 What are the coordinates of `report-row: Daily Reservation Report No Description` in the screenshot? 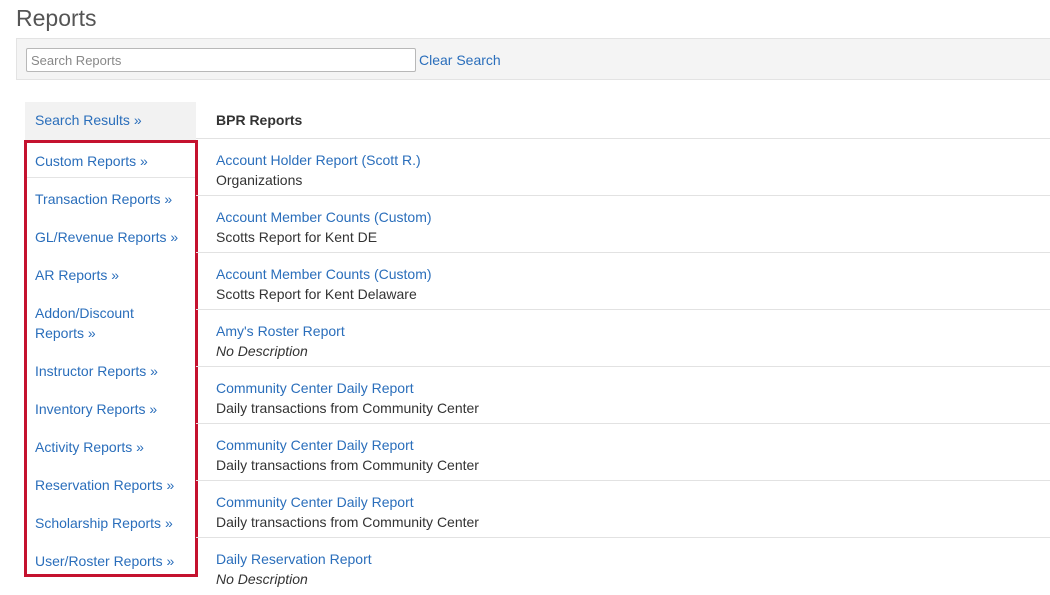 It's located at (623, 566).